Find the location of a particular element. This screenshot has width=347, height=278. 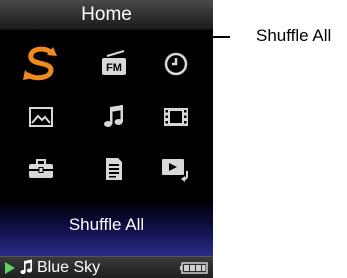

menu-item-shuffle-all is located at coordinates (41, 64).